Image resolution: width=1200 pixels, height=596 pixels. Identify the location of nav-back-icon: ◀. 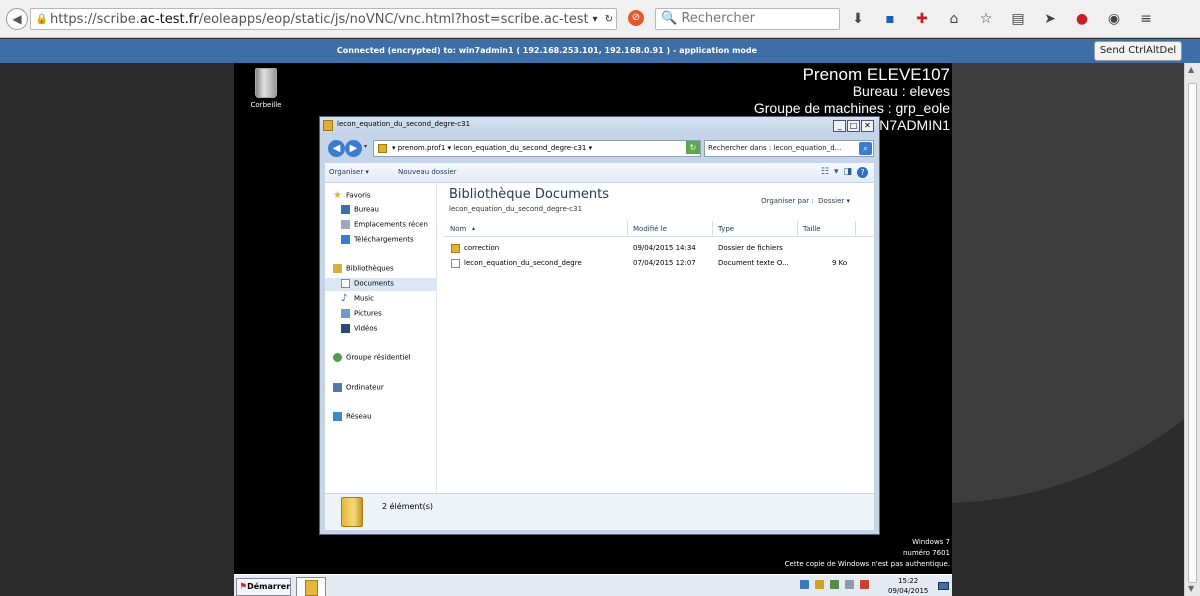
(336, 148).